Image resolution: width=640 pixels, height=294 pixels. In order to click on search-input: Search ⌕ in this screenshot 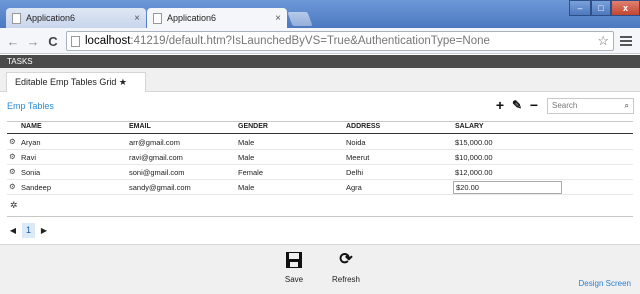, I will do `click(590, 106)`.